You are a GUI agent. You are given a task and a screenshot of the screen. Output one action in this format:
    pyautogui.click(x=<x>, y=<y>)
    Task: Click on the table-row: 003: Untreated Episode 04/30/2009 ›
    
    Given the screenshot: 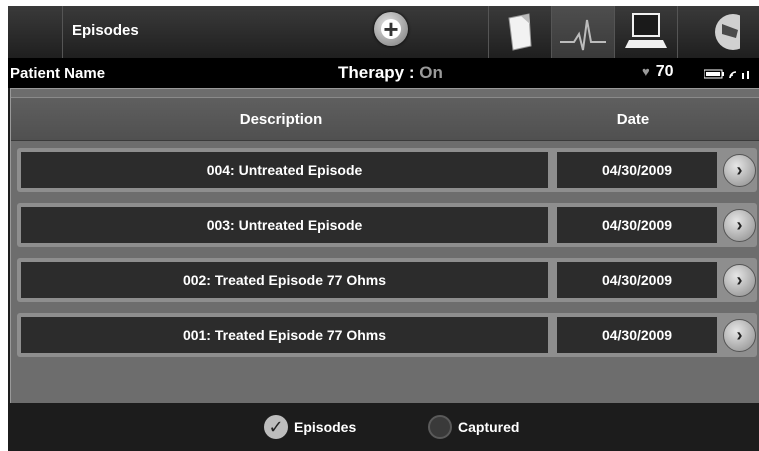 What is the action you would take?
    pyautogui.click(x=387, y=225)
    